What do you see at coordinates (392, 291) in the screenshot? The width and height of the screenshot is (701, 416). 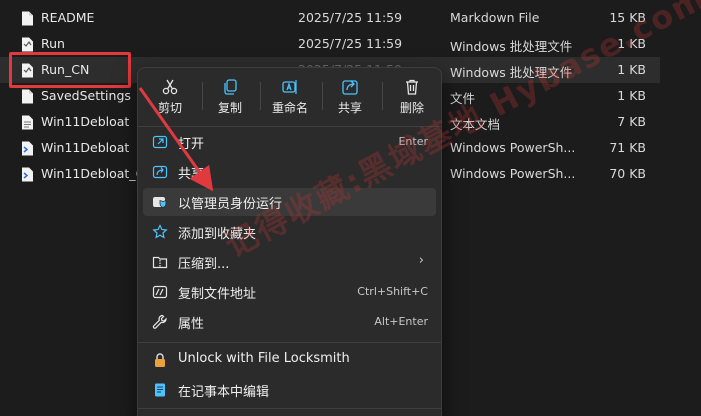 I see `shortcut-text: Ctrl+Shift+C` at bounding box center [392, 291].